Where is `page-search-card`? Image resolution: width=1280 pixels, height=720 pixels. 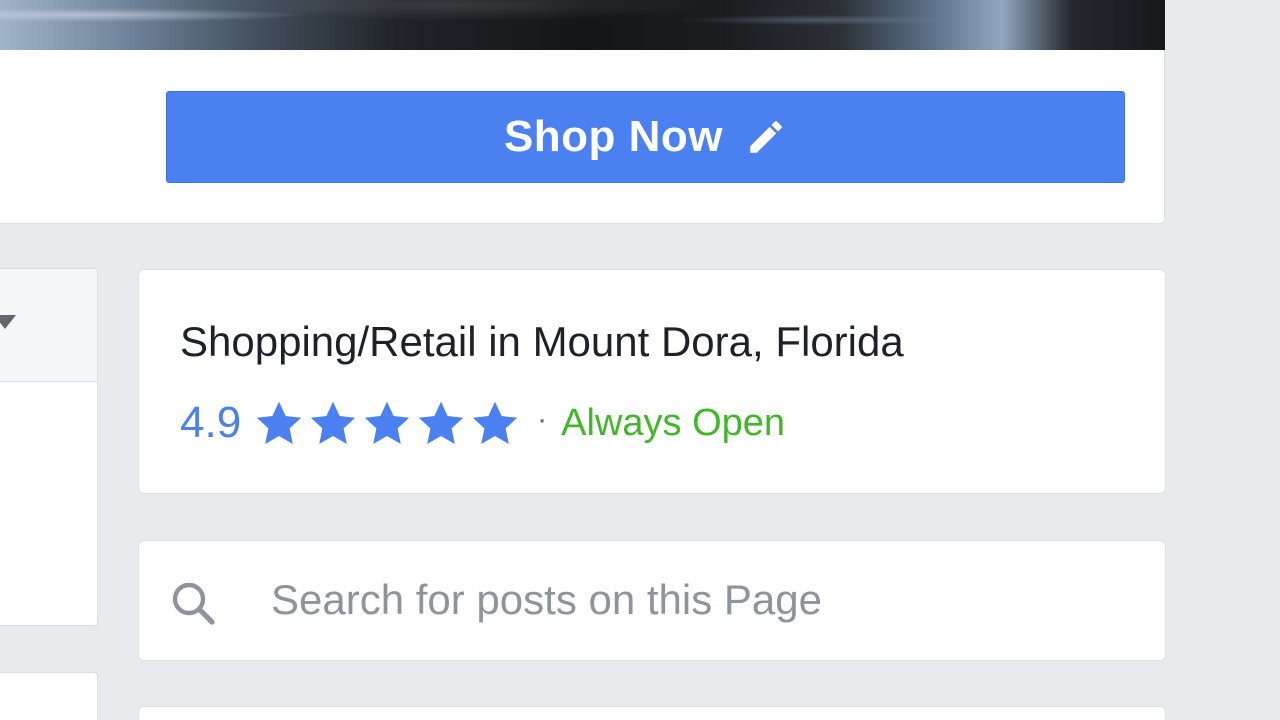 page-search-card is located at coordinates (652, 600).